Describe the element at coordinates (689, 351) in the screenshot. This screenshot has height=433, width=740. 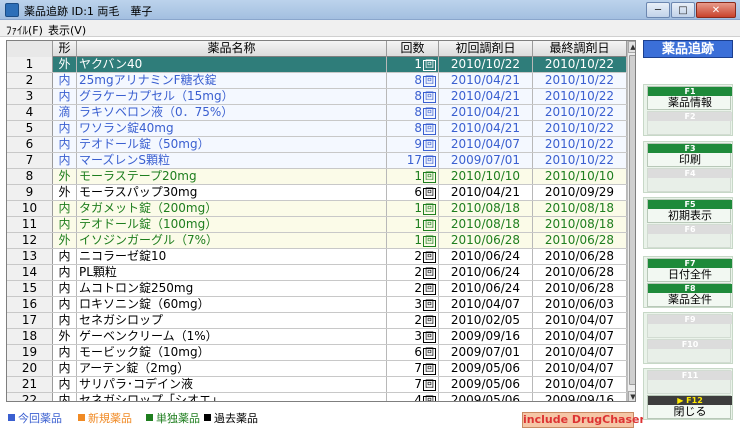
I see `function-button-f10: F10` at that location.